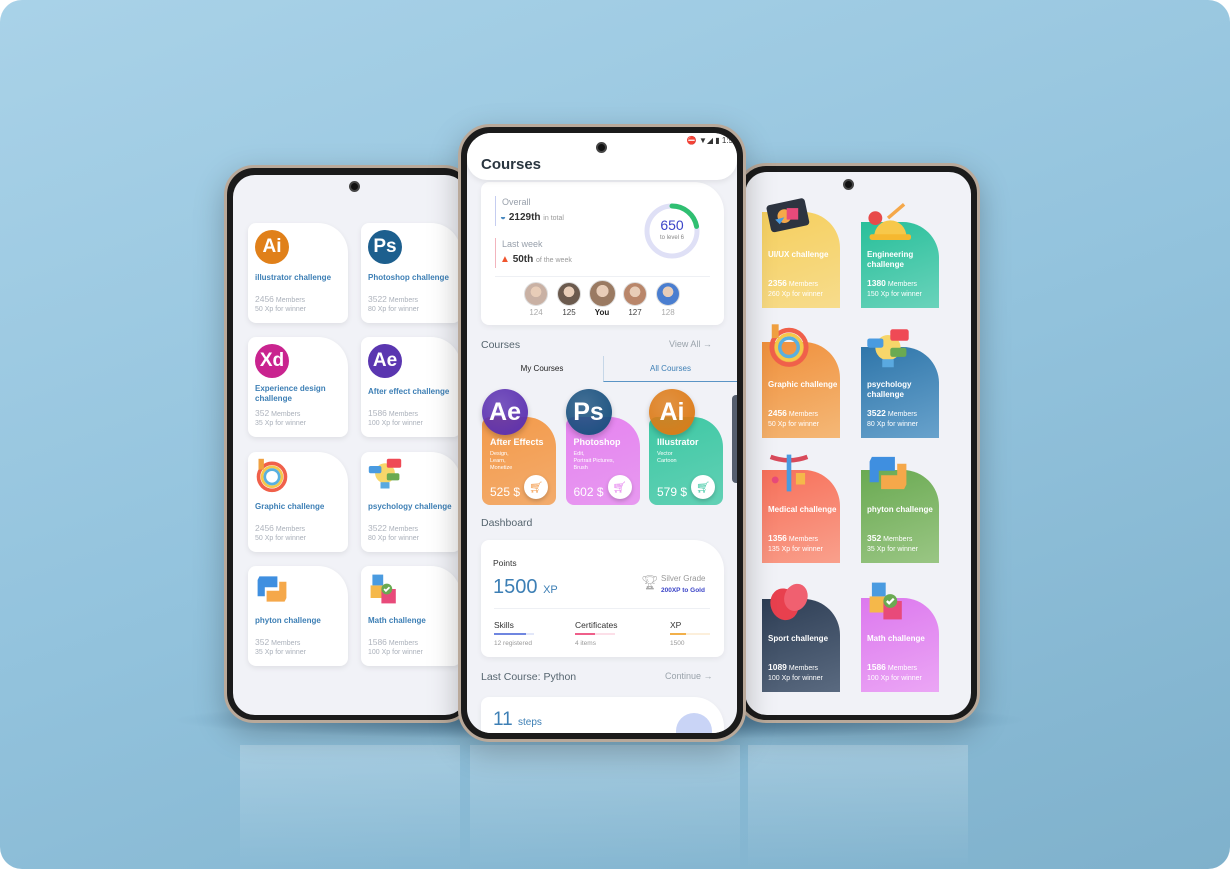  I want to click on drawing-tablet-icon, so click(789, 215).